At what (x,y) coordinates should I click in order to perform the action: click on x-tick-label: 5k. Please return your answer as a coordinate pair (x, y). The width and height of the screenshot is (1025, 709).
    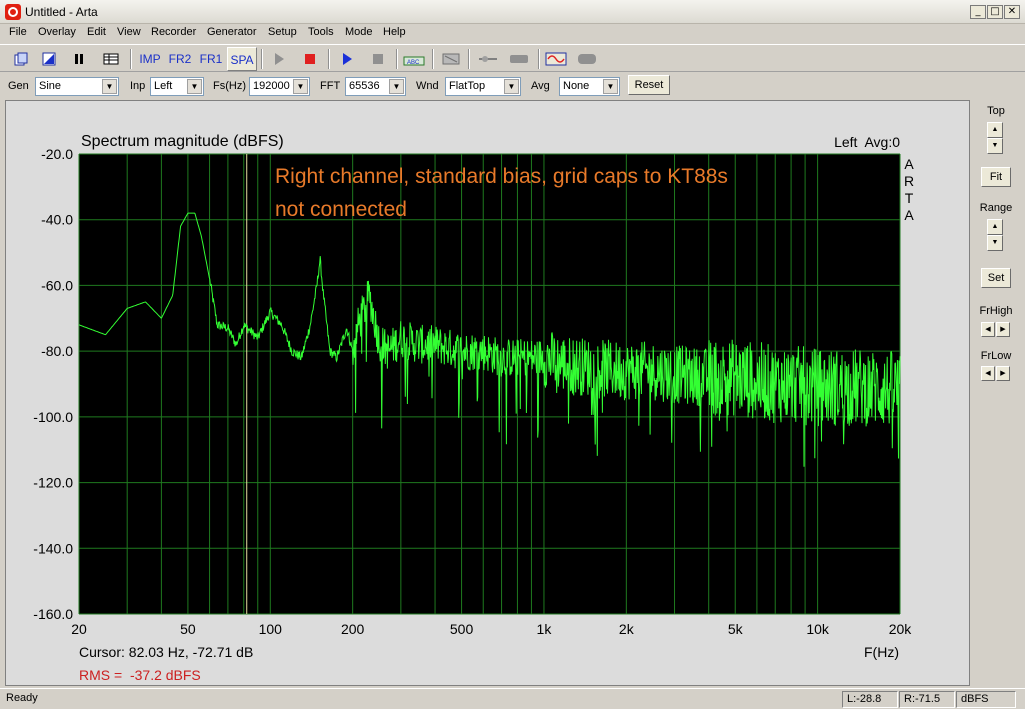
    Looking at the image, I should click on (736, 629).